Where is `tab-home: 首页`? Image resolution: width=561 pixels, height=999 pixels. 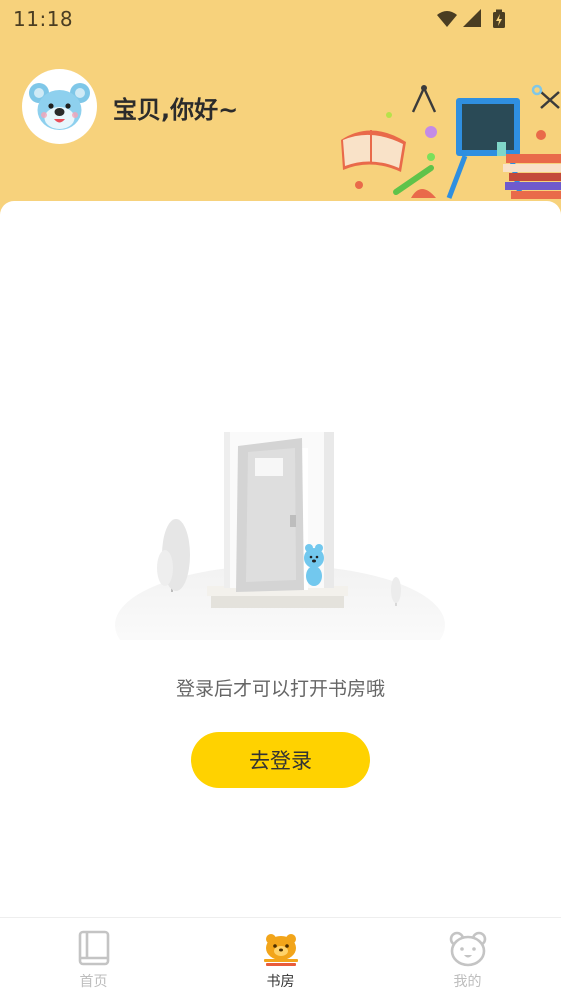
tab-home: 首页 is located at coordinates (93, 958).